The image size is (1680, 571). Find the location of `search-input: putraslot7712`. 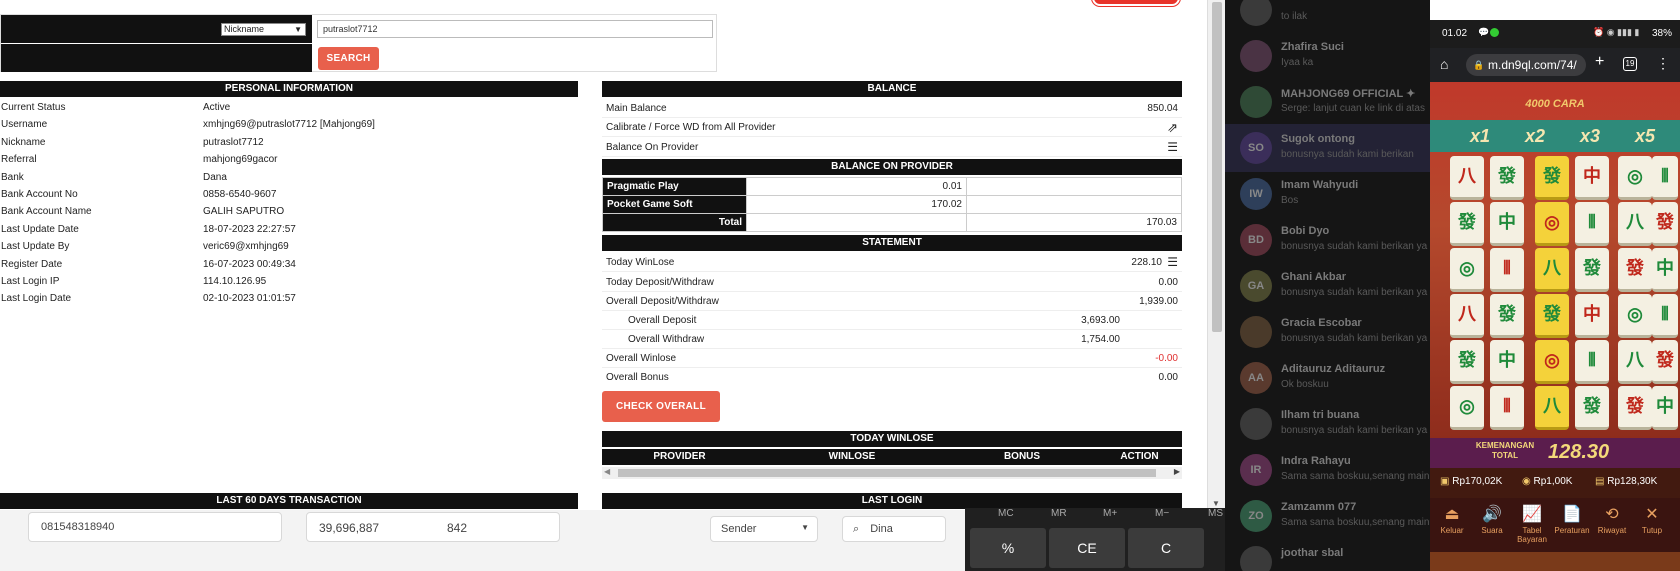

search-input: putraslot7712 is located at coordinates (515, 29).